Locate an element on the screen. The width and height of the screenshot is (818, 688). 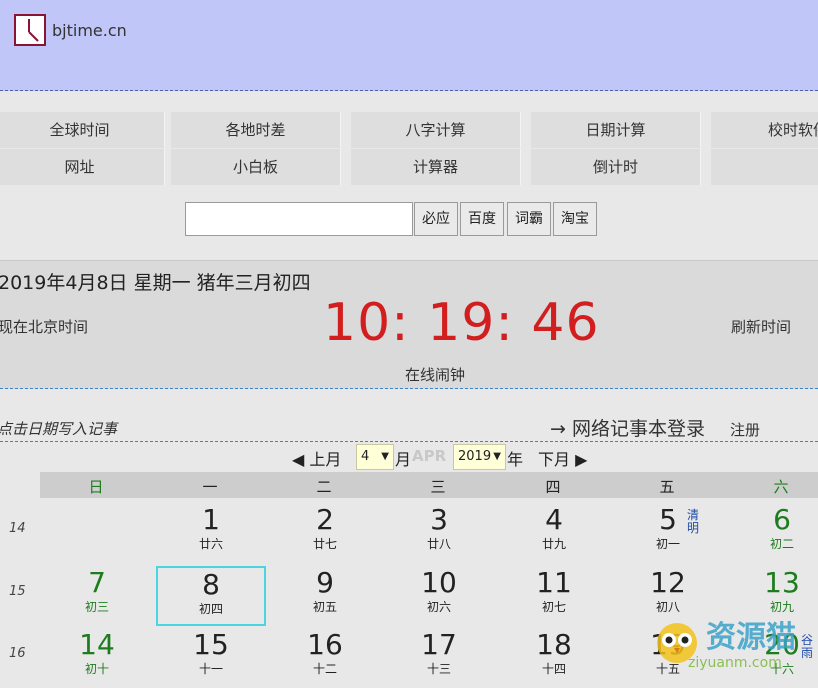
nav-item-global-time: 全球时间 is located at coordinates (82, 130).